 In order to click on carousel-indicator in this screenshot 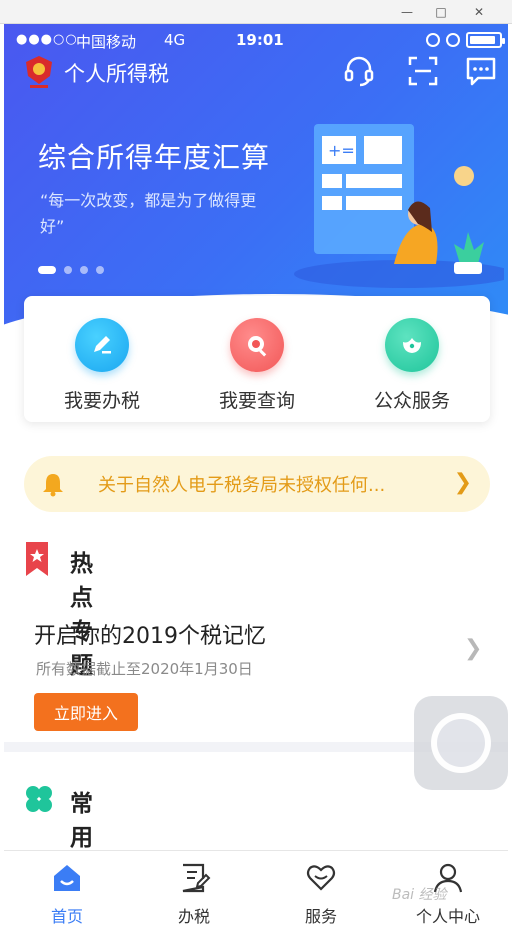, I will do `click(71, 270)`.